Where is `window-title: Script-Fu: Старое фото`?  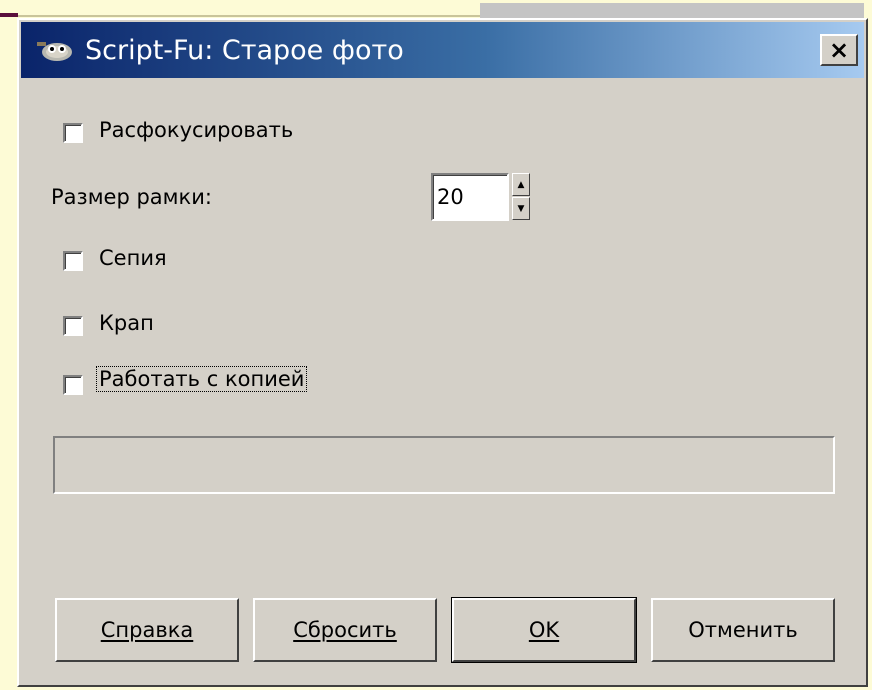 window-title: Script-Fu: Старое фото is located at coordinates (244, 50).